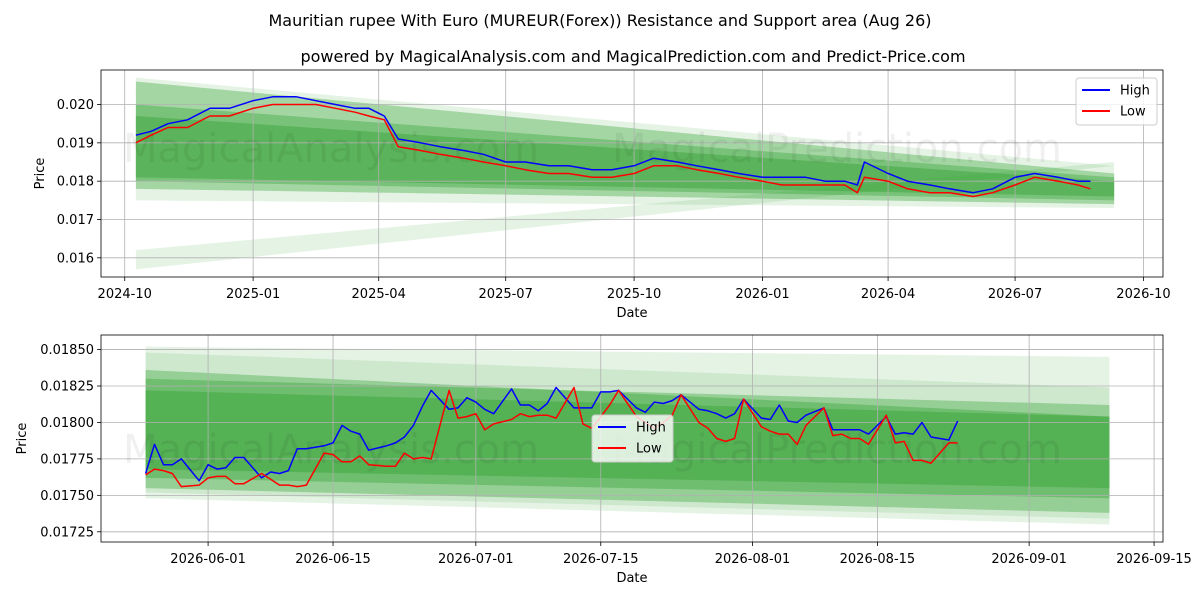  What do you see at coordinates (753, 559) in the screenshot?
I see `x-tick-label: 2026-08-01` at bounding box center [753, 559].